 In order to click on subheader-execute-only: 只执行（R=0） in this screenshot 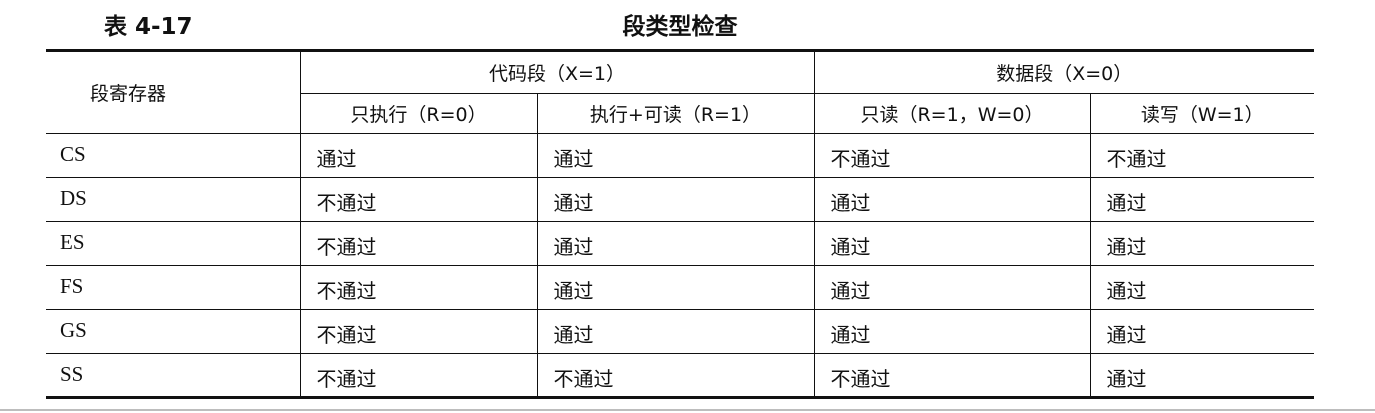, I will do `click(419, 113)`.